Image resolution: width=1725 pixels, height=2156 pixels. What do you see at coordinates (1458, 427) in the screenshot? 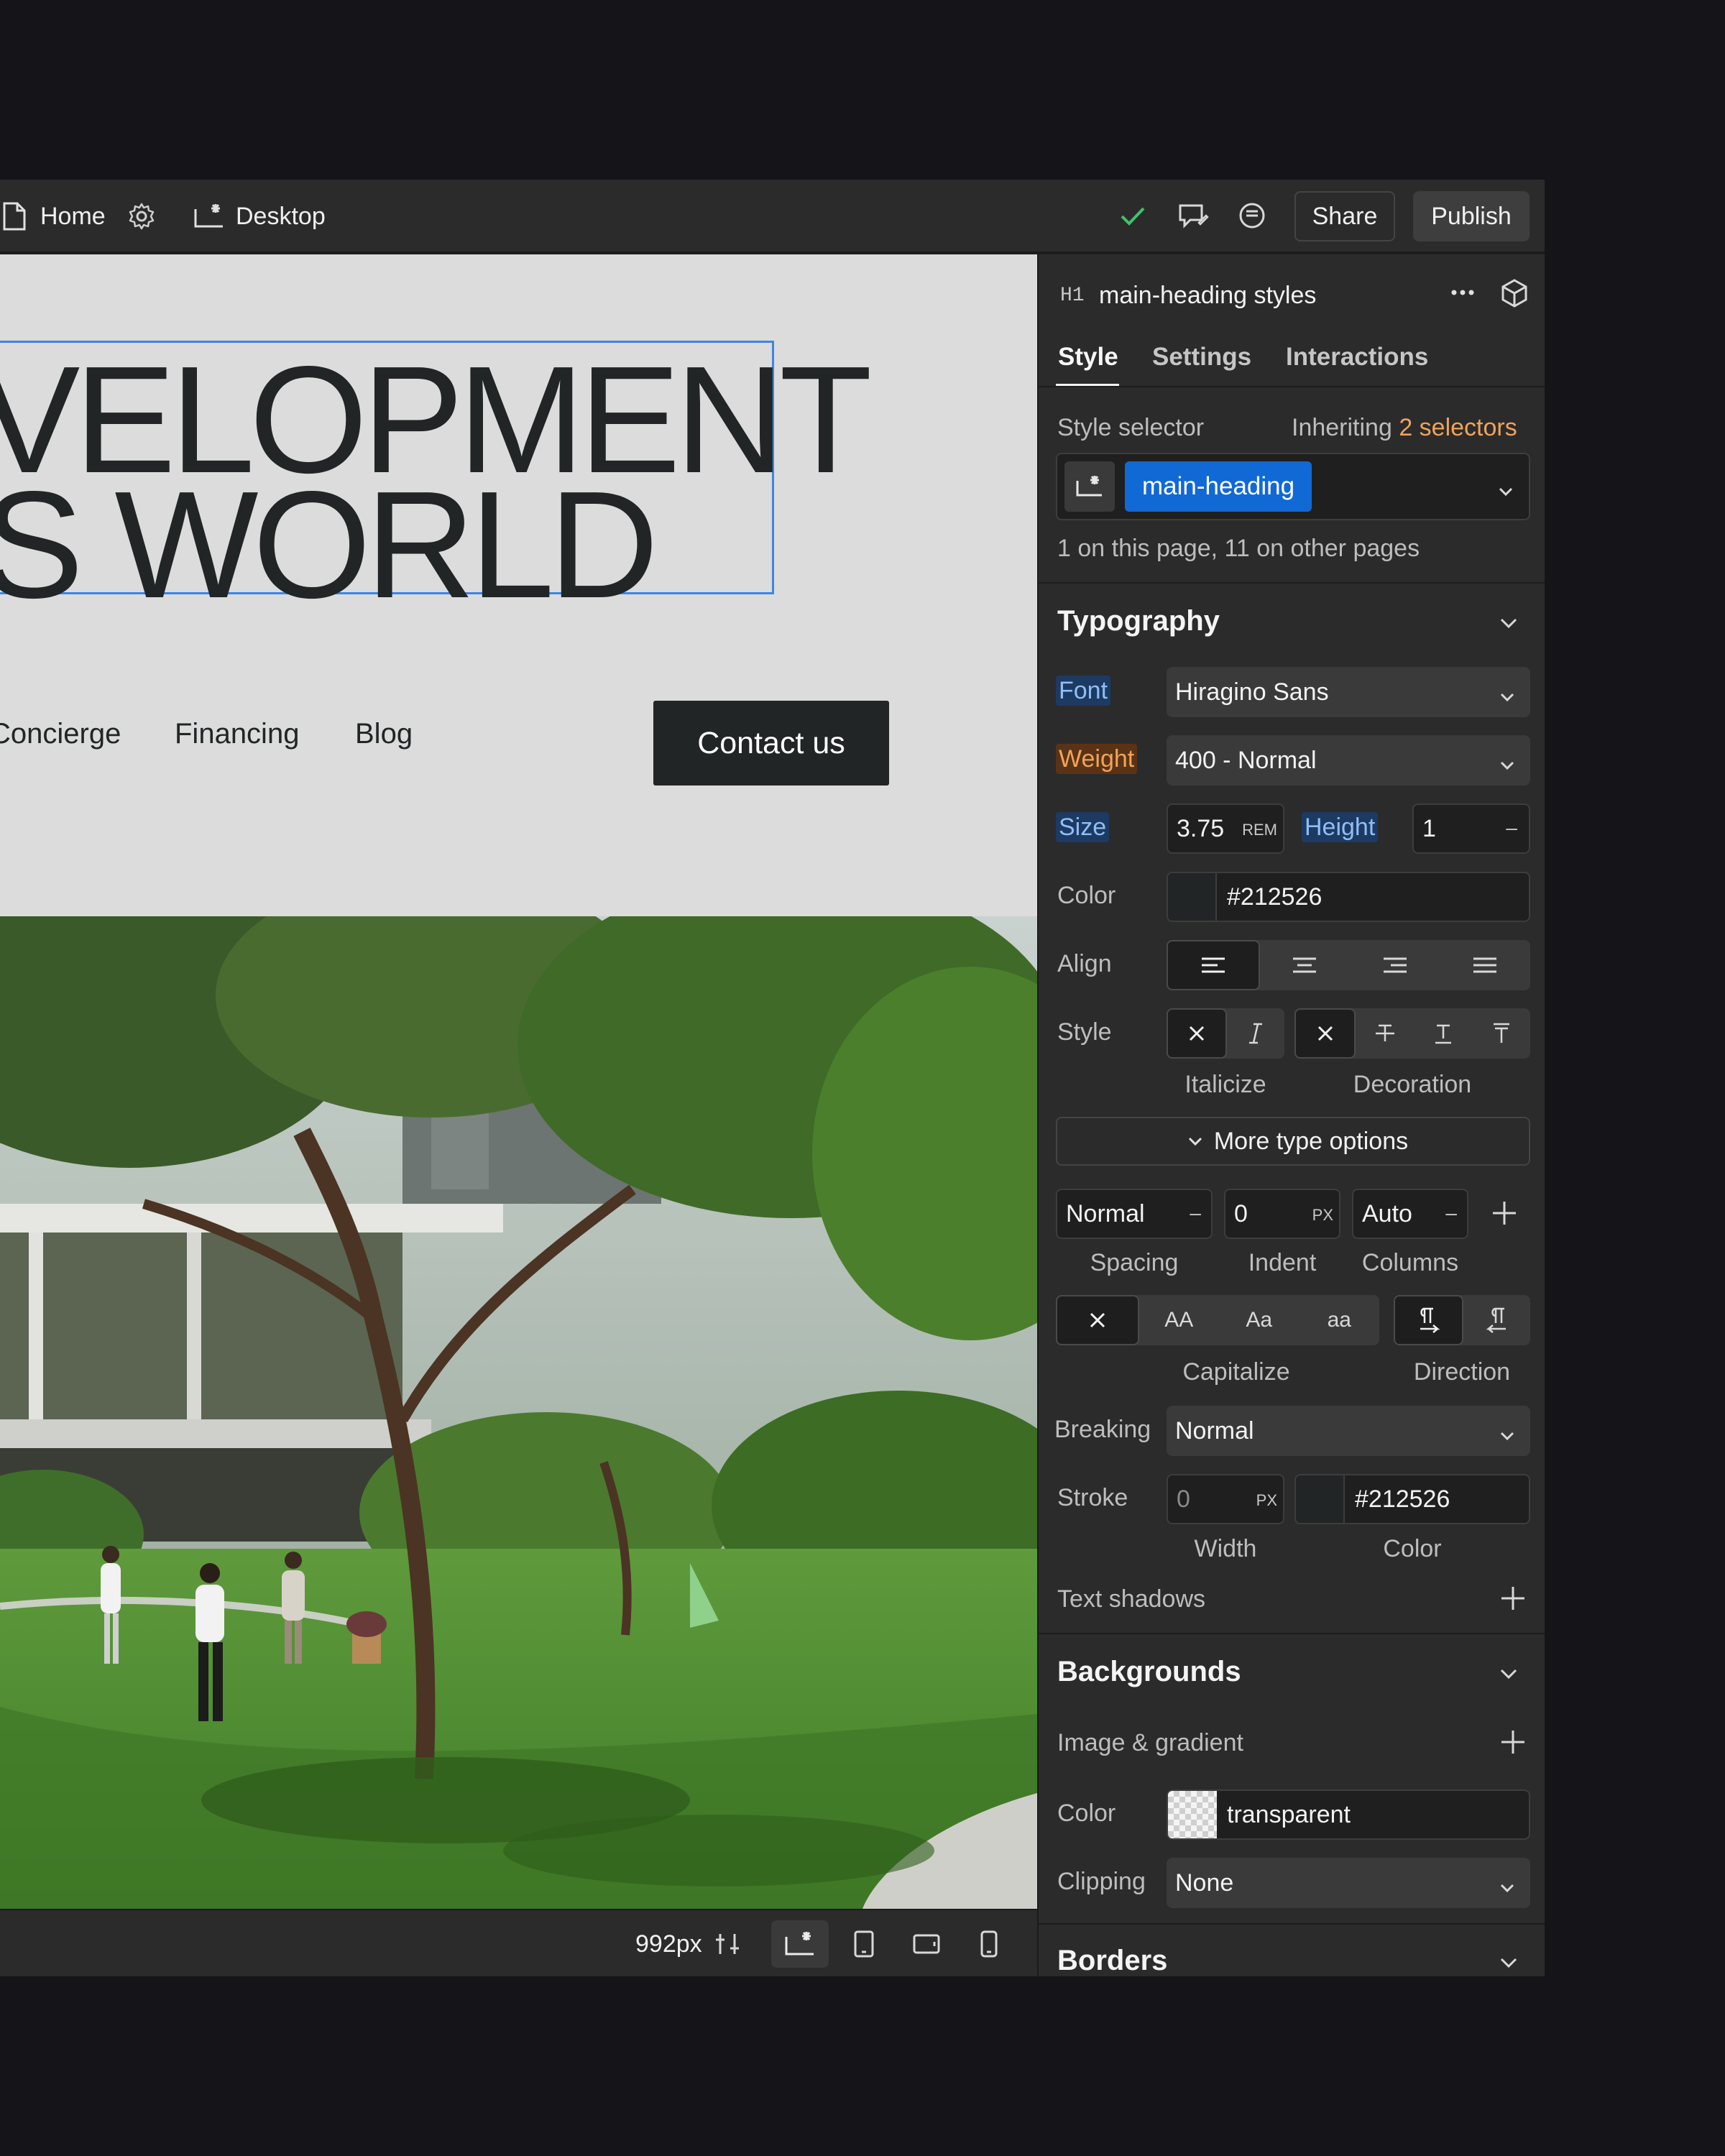
I see `inheriting-selectors-link: 2 selectors` at bounding box center [1458, 427].